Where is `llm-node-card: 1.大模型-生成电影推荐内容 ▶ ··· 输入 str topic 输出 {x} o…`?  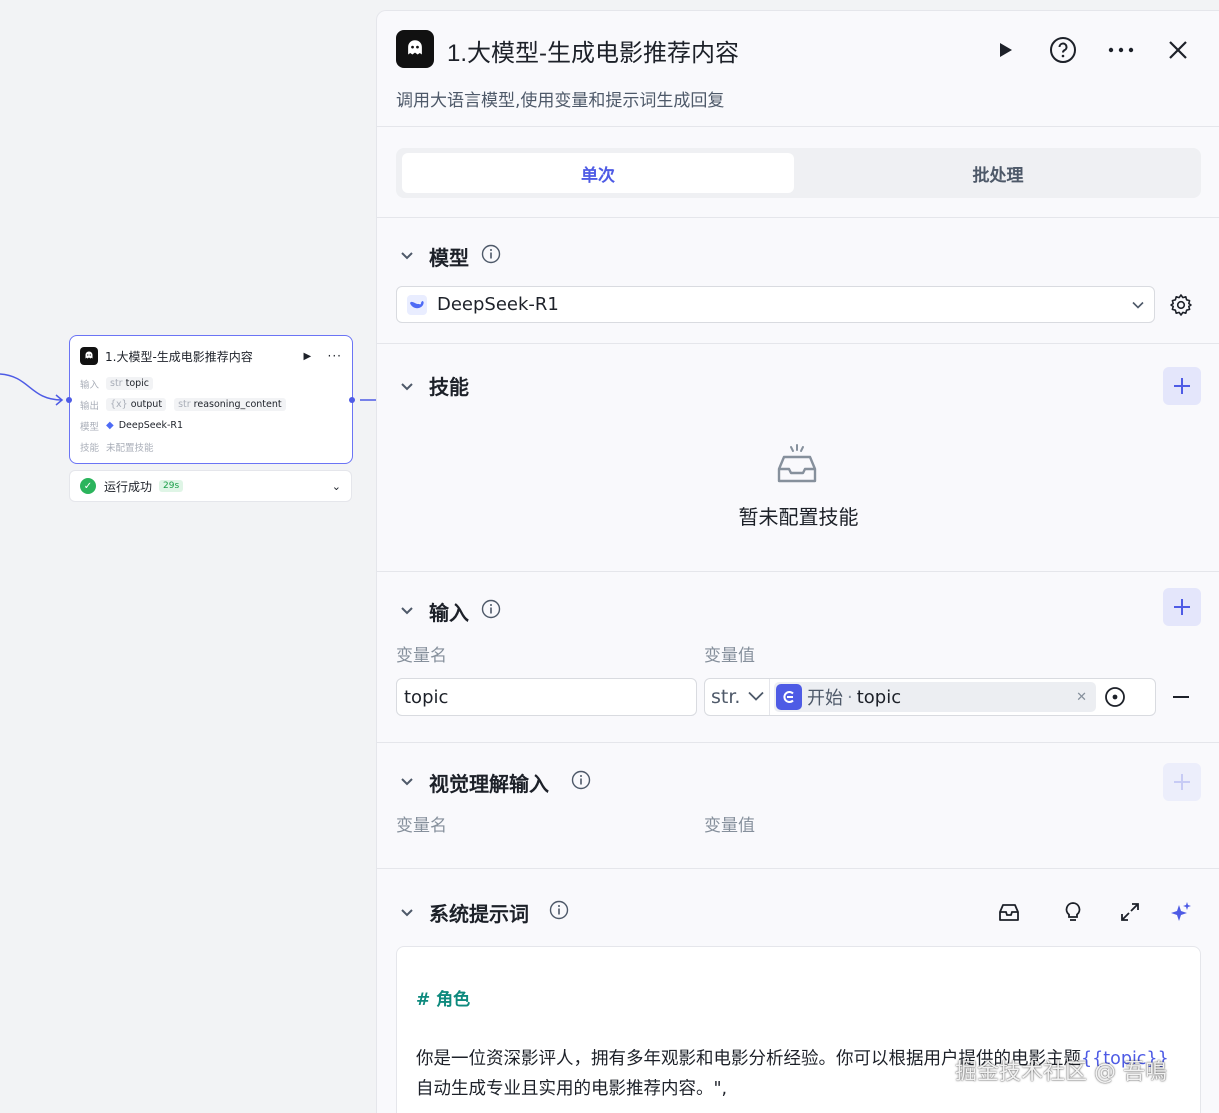
llm-node-card: 1.大模型-生成电影推荐内容 ▶ ··· 输入 str topic 输出 {x} o… is located at coordinates (211, 399).